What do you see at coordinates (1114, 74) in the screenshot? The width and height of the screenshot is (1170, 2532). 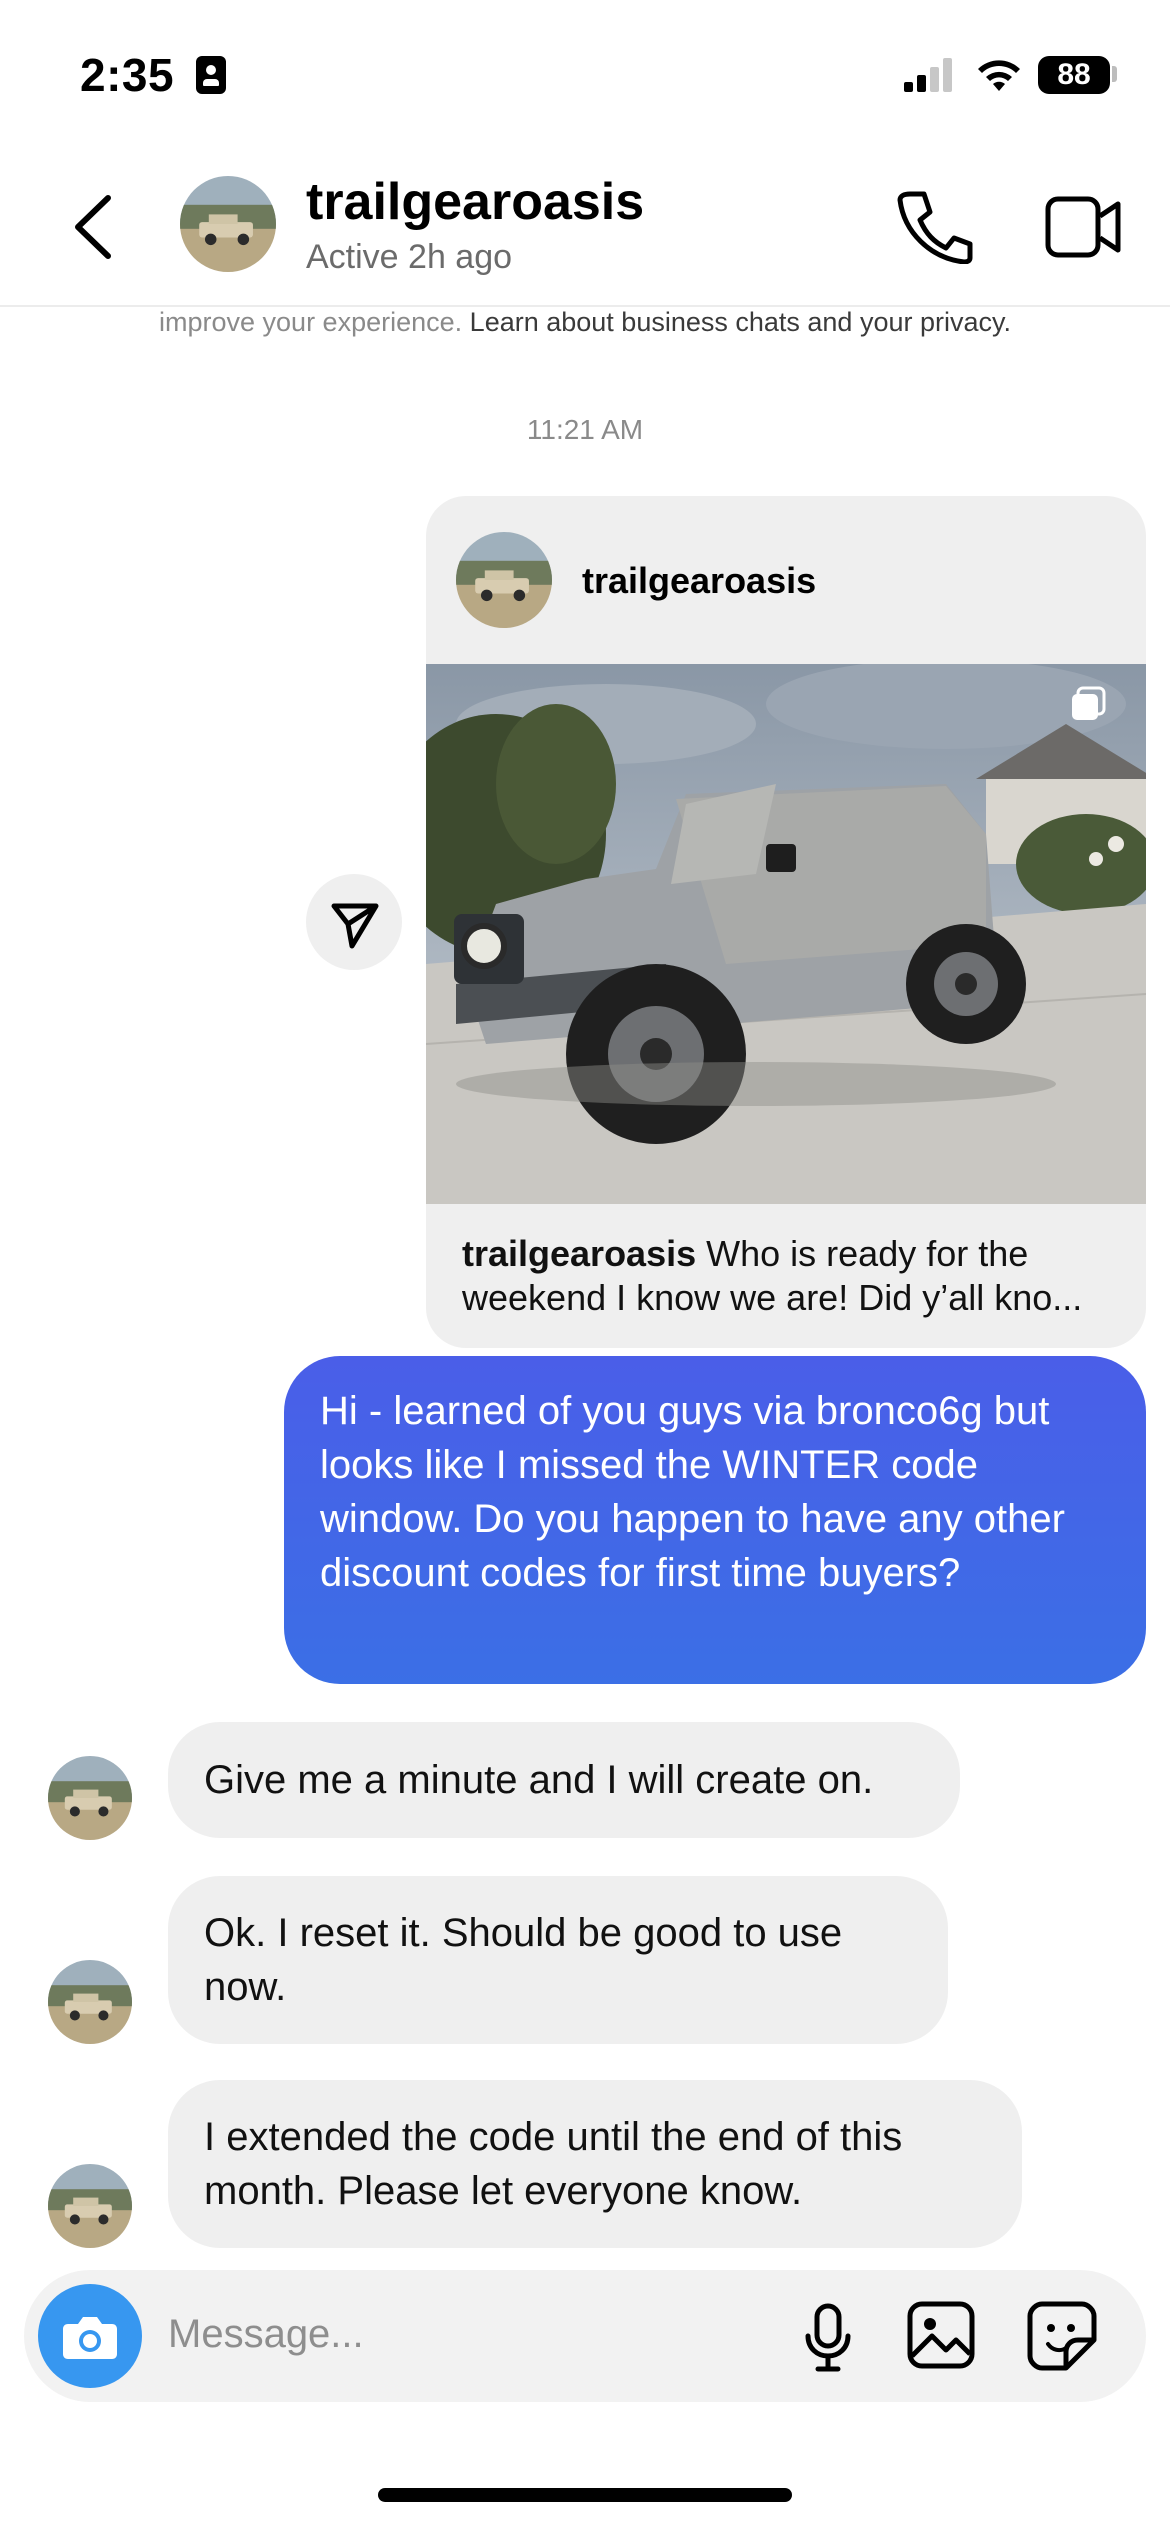 I see `battery-cap` at bounding box center [1114, 74].